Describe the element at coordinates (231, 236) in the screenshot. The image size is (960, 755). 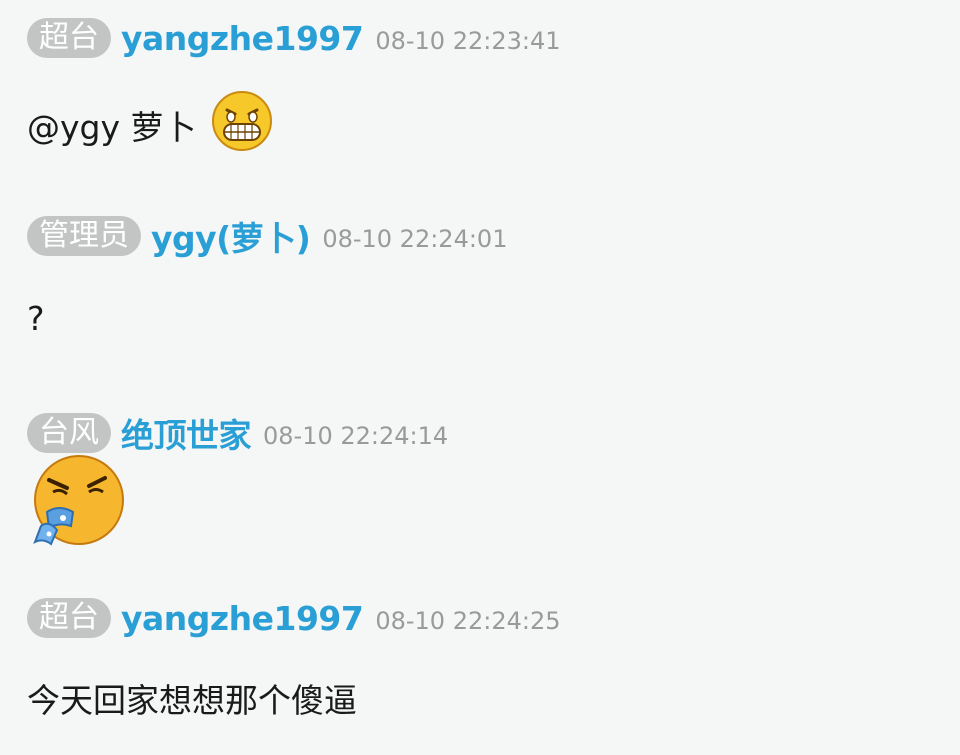
I see `username-link: ygy(萝卜)` at that location.